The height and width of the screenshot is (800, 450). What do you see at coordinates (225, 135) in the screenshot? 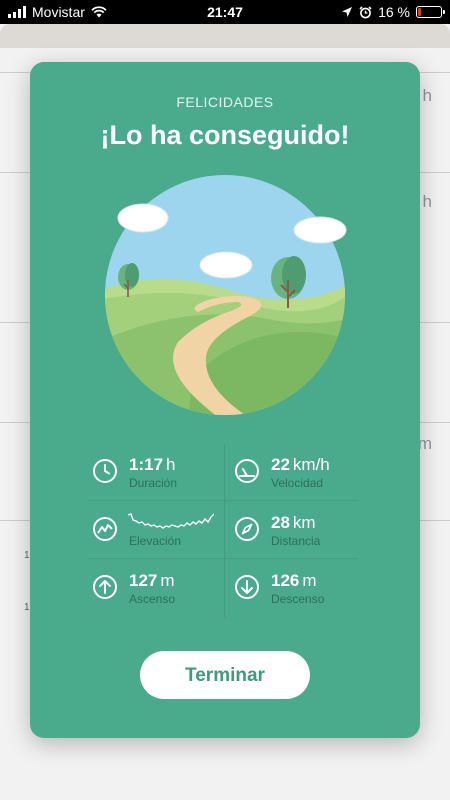
I see `modal-title: ¡Lo ha conseguido!` at bounding box center [225, 135].